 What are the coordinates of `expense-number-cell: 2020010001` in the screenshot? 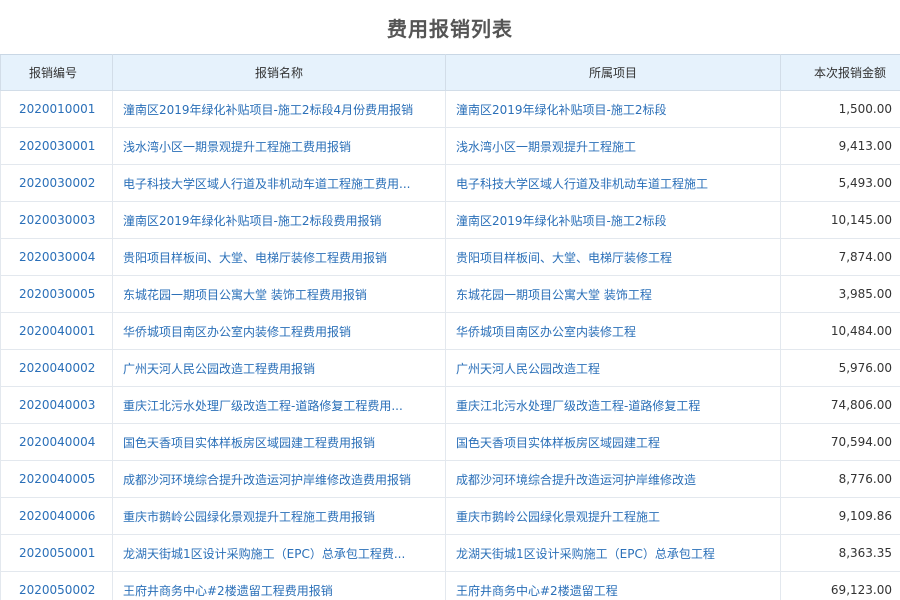 It's located at (56, 109).